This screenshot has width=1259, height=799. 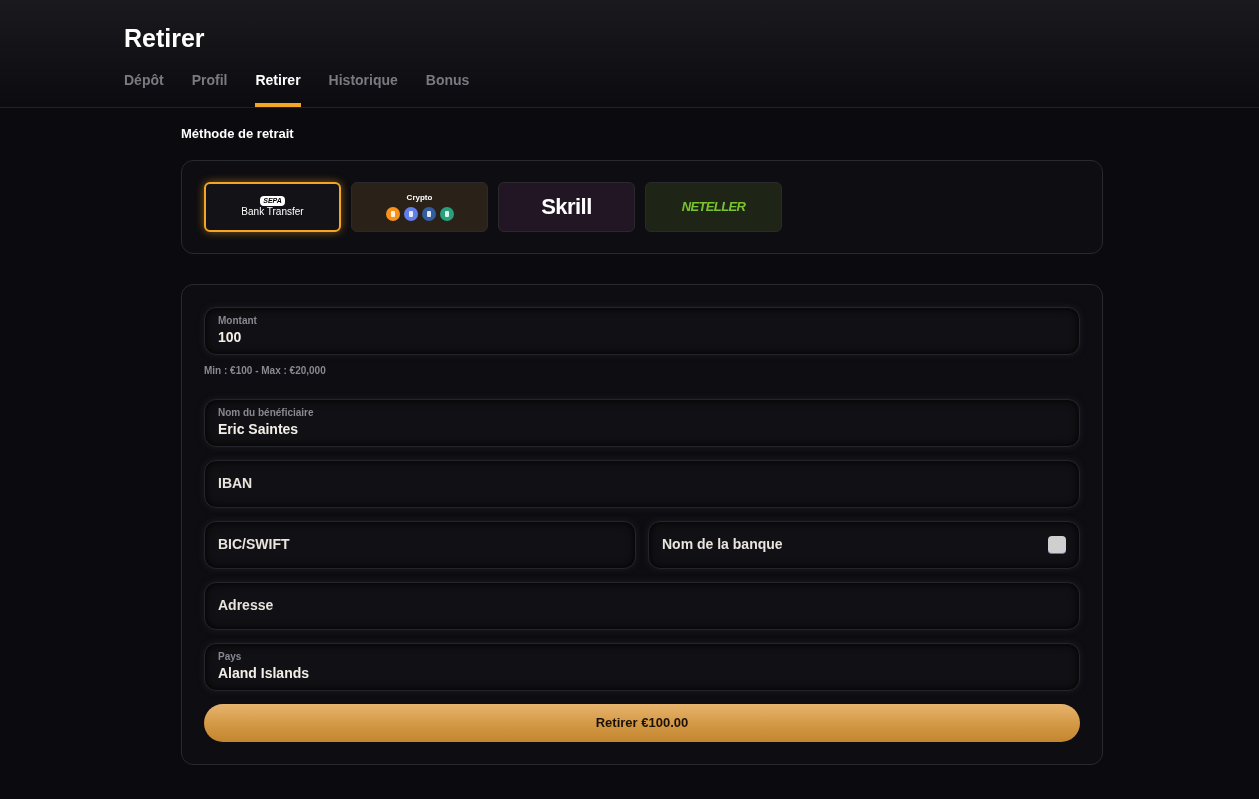 What do you see at coordinates (642, 483) in the screenshot?
I see `input-field: IBAN` at bounding box center [642, 483].